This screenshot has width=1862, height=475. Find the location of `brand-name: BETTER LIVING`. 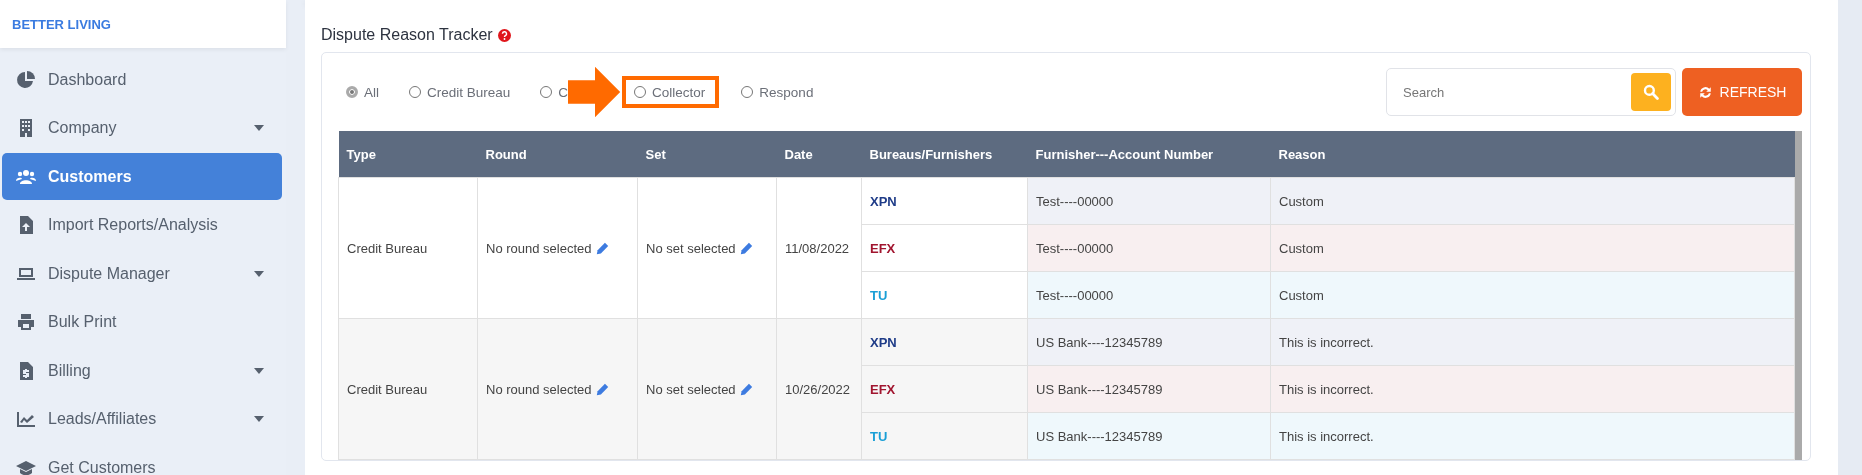

brand-name: BETTER LIVING is located at coordinates (61, 24).